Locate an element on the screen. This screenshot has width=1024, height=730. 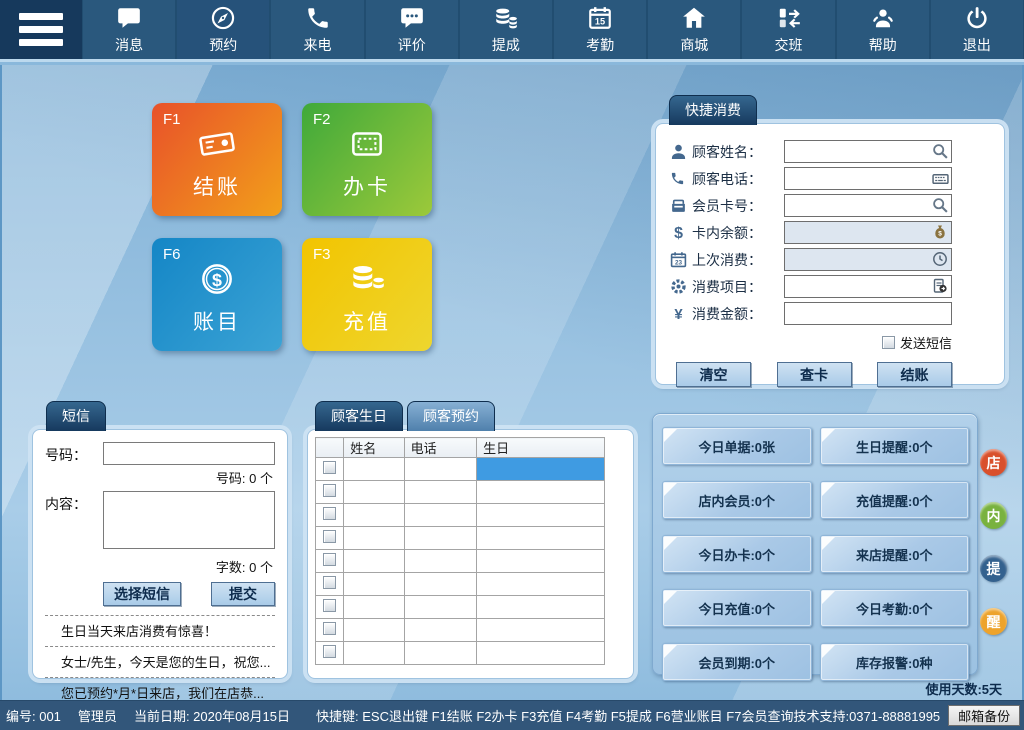
field-row-consume-amount: ¥ 消费金额： is located at coordinates (811, 313).